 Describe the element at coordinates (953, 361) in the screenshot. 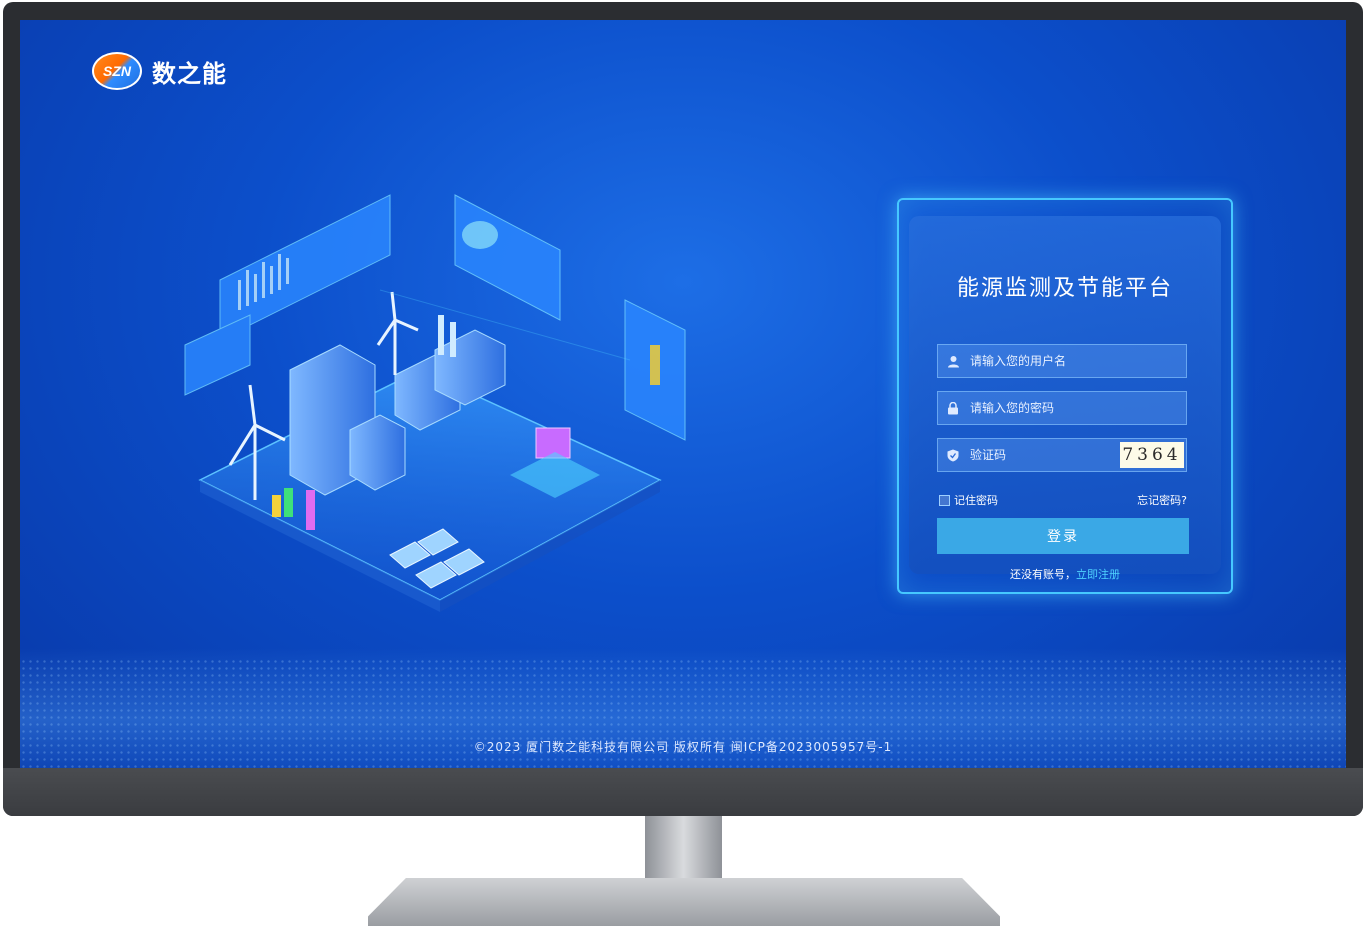

I see `user-icon` at that location.